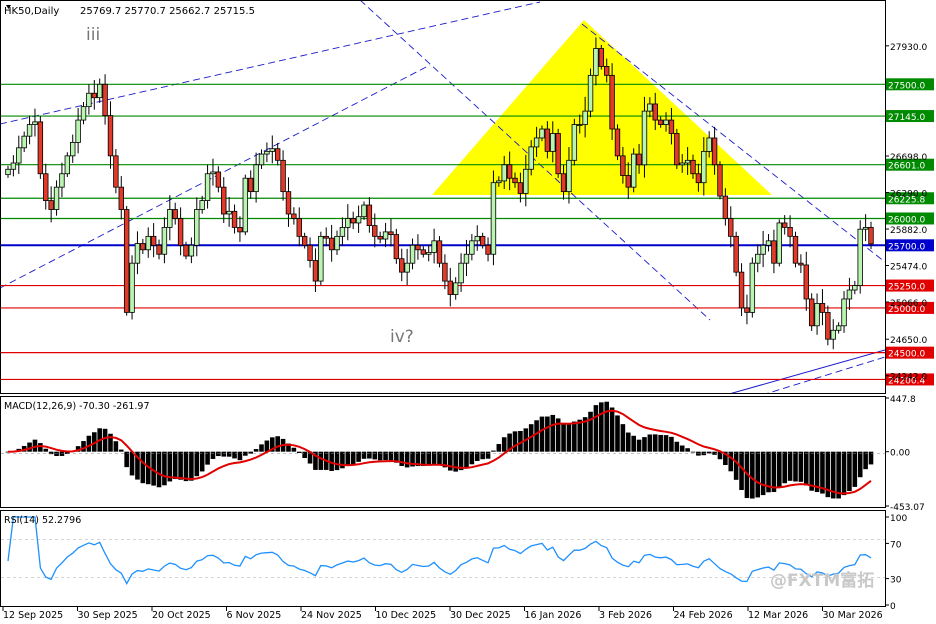 This screenshot has height=624, width=936. Describe the element at coordinates (480, 615) in the screenshot. I see `time-tick-label: 30 Dec 2025` at that location.